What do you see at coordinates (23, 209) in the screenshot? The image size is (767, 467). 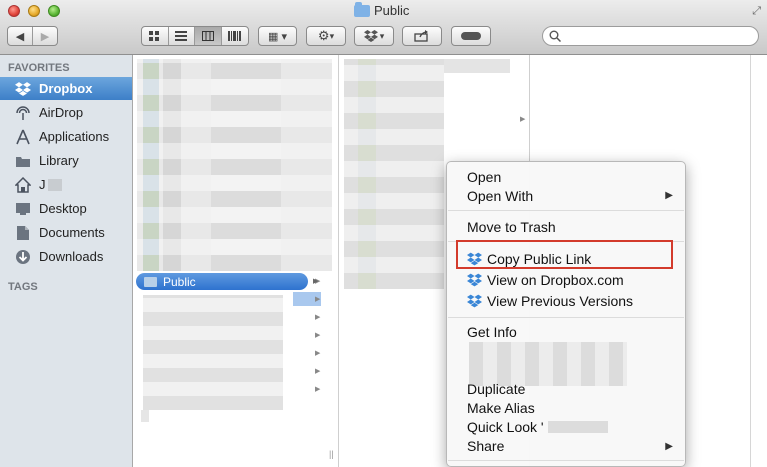 I see `desktop-icon` at bounding box center [23, 209].